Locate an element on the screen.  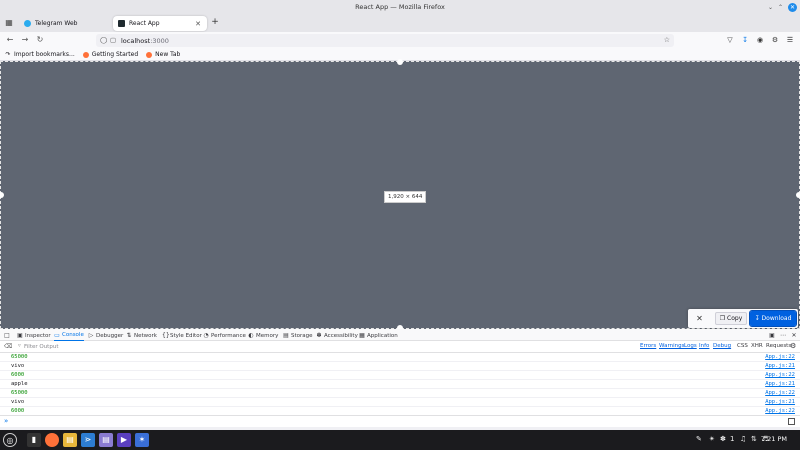
back-icon: ← is located at coordinates (10, 40).